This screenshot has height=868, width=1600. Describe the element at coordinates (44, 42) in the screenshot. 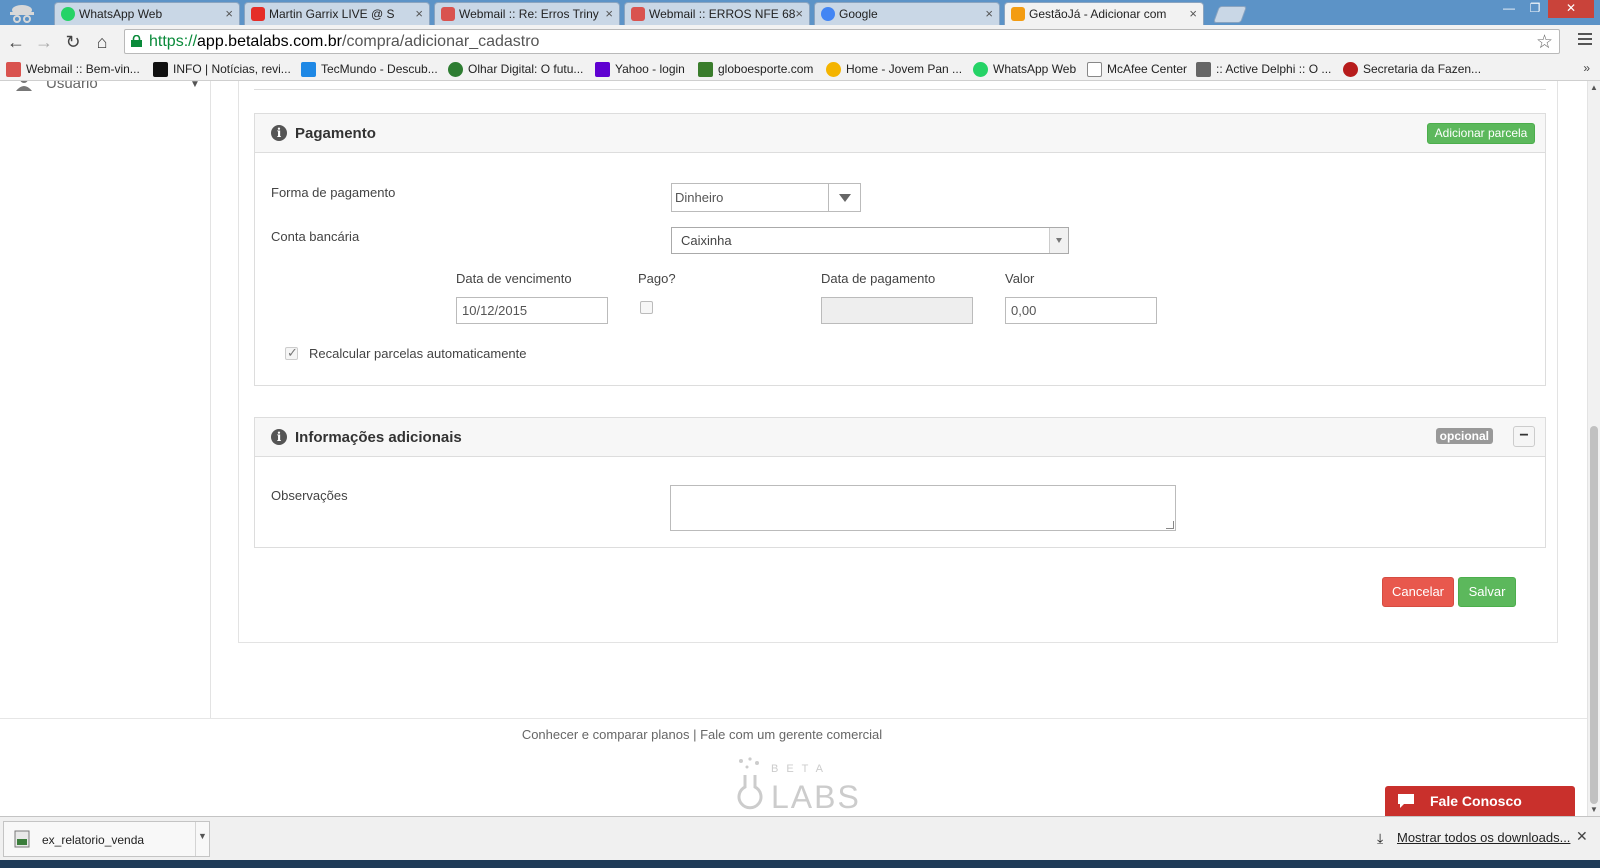

I see `forward-icon: →` at that location.